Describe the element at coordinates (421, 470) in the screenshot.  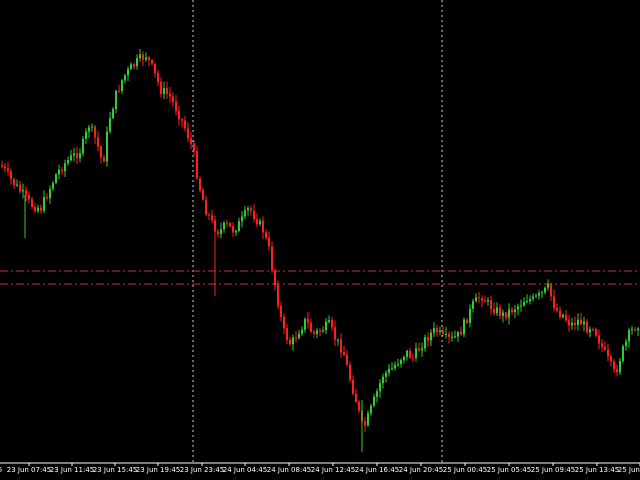
I see `x-tick-label-11: 24 Jun 20:45` at that location.